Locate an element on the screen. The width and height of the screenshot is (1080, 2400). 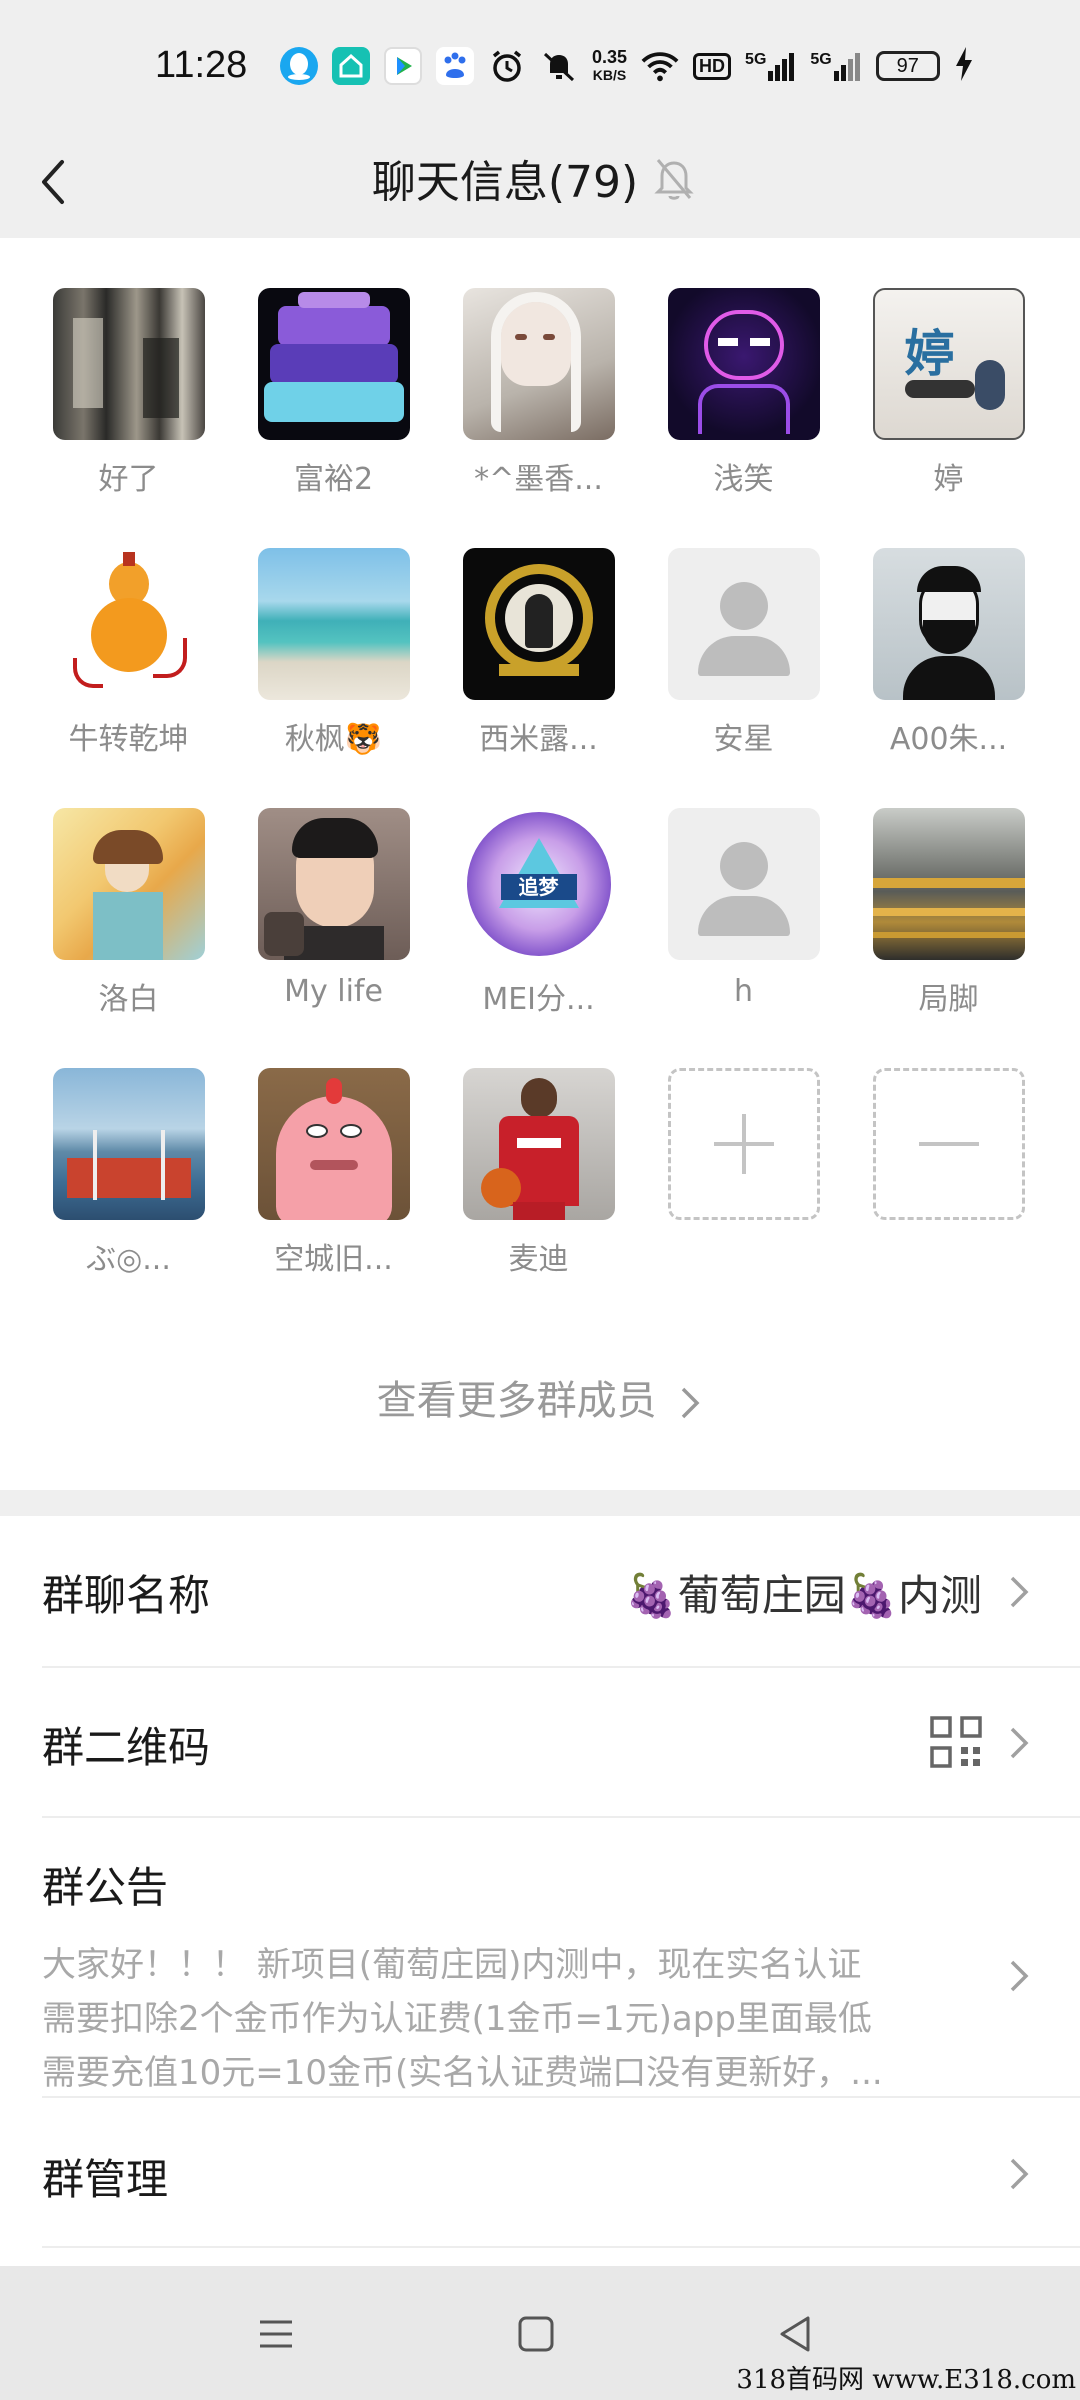
view-more-members: 查看更多群成员 is located at coordinates (540, 1397).